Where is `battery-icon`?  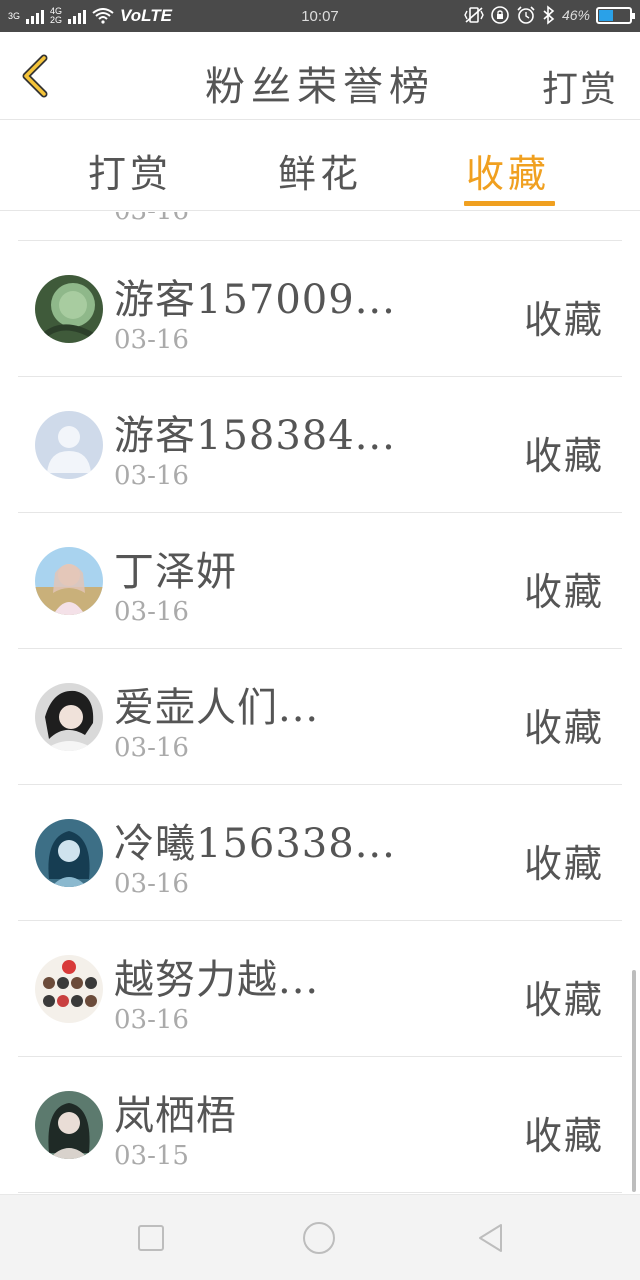 battery-icon is located at coordinates (615, 15).